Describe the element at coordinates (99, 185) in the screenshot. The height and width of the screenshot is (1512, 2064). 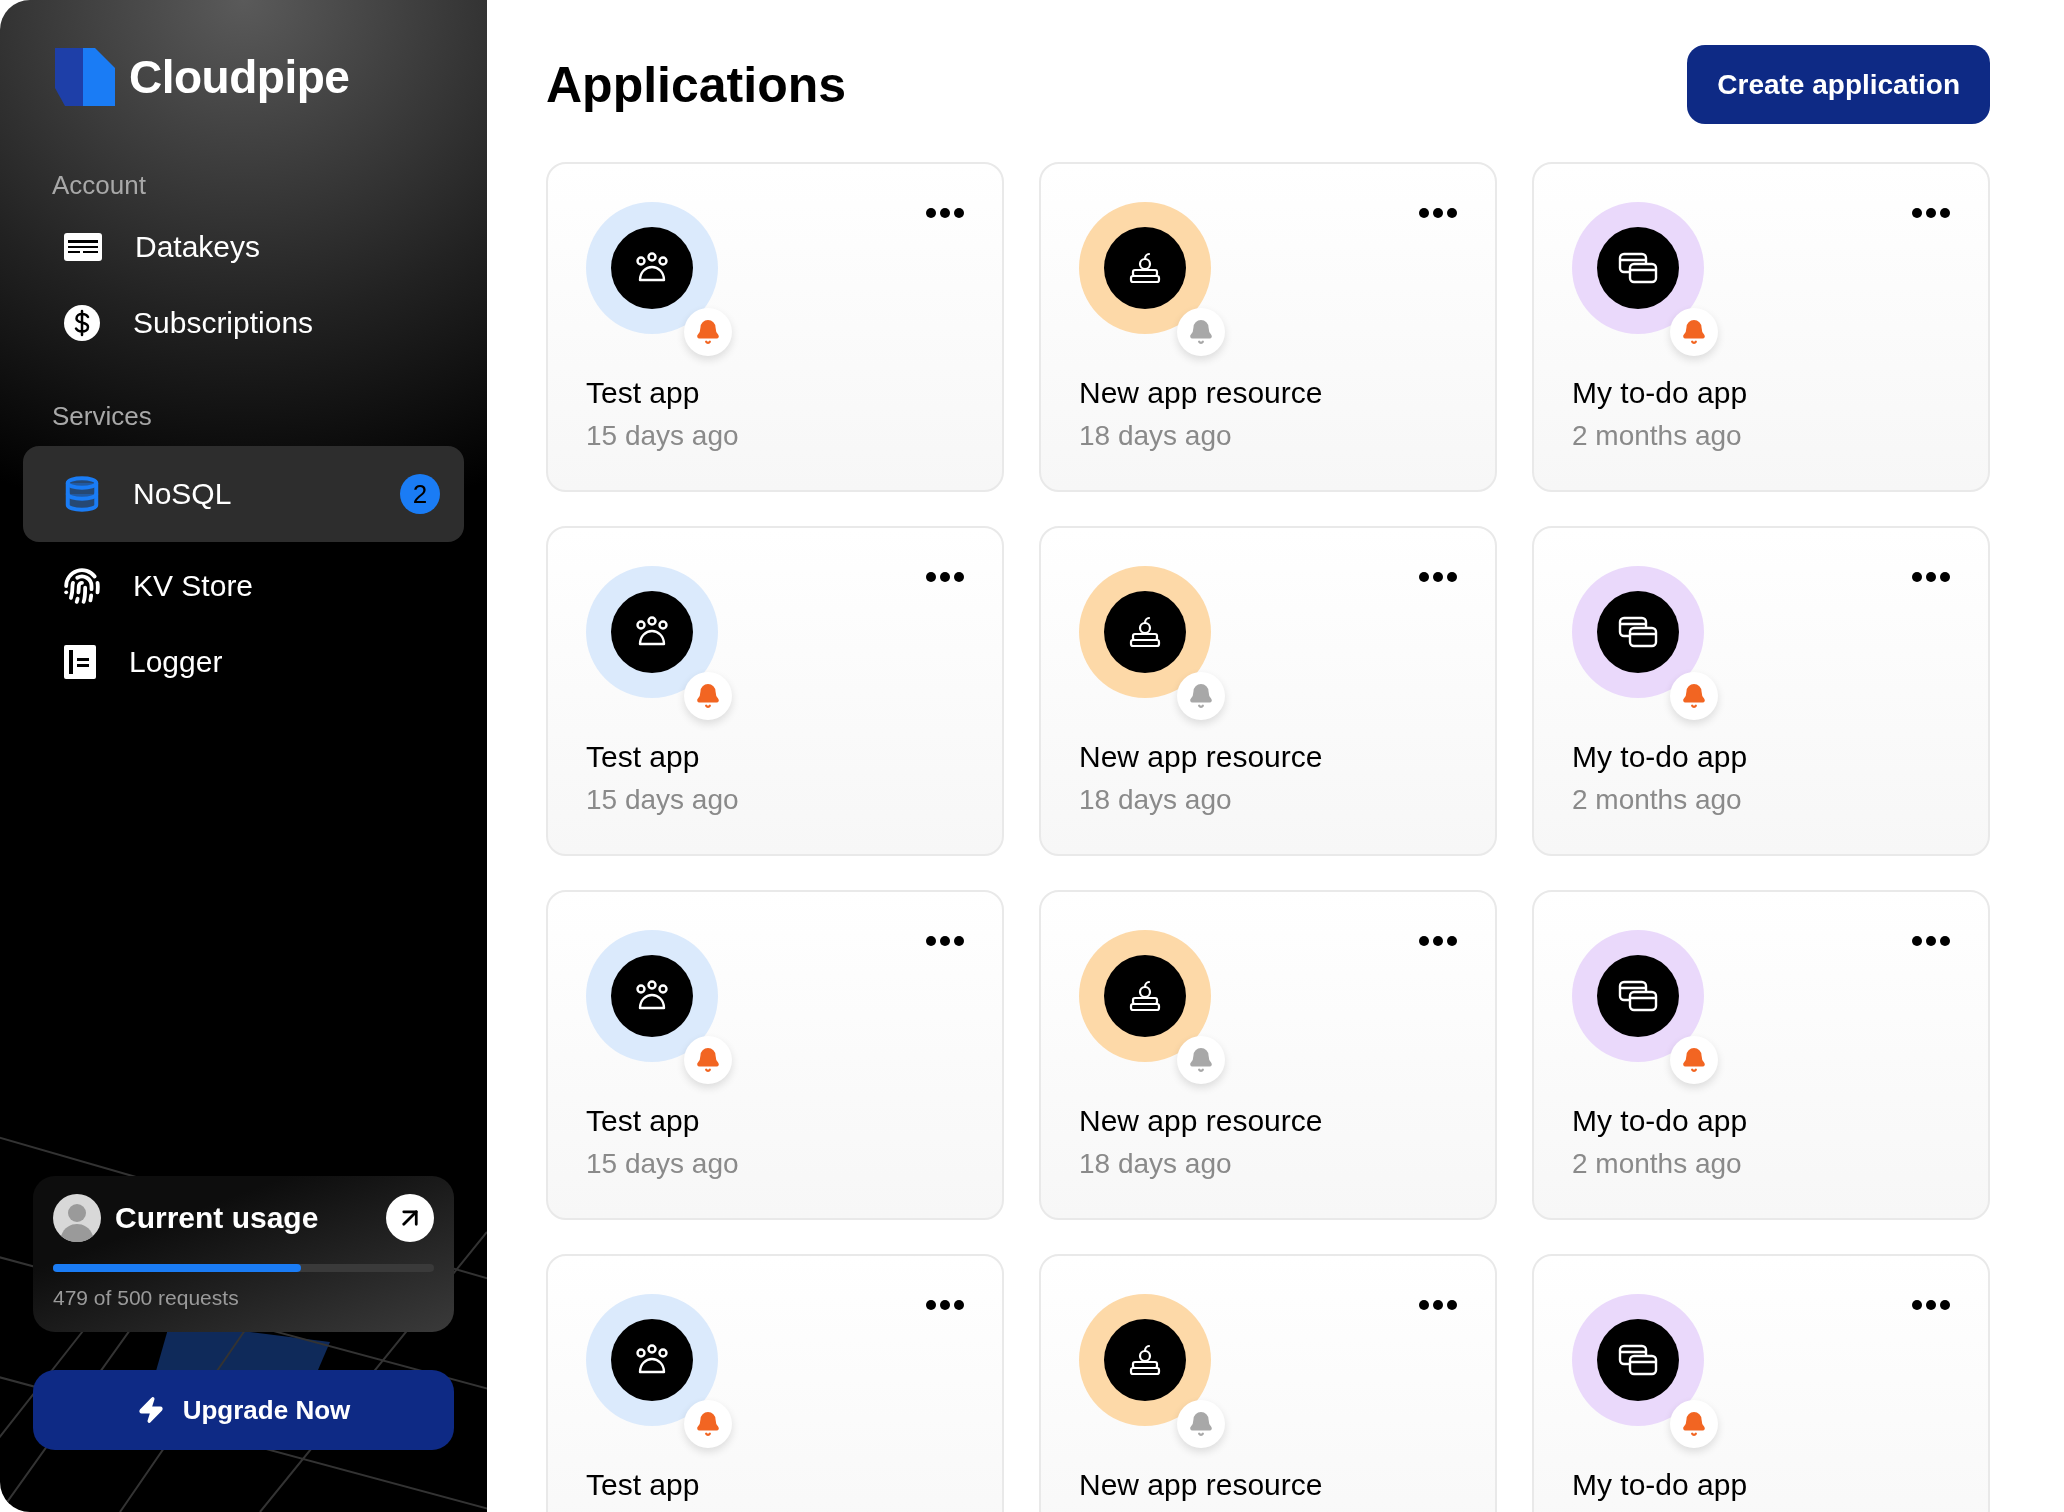
I see `section-heading: Account` at that location.